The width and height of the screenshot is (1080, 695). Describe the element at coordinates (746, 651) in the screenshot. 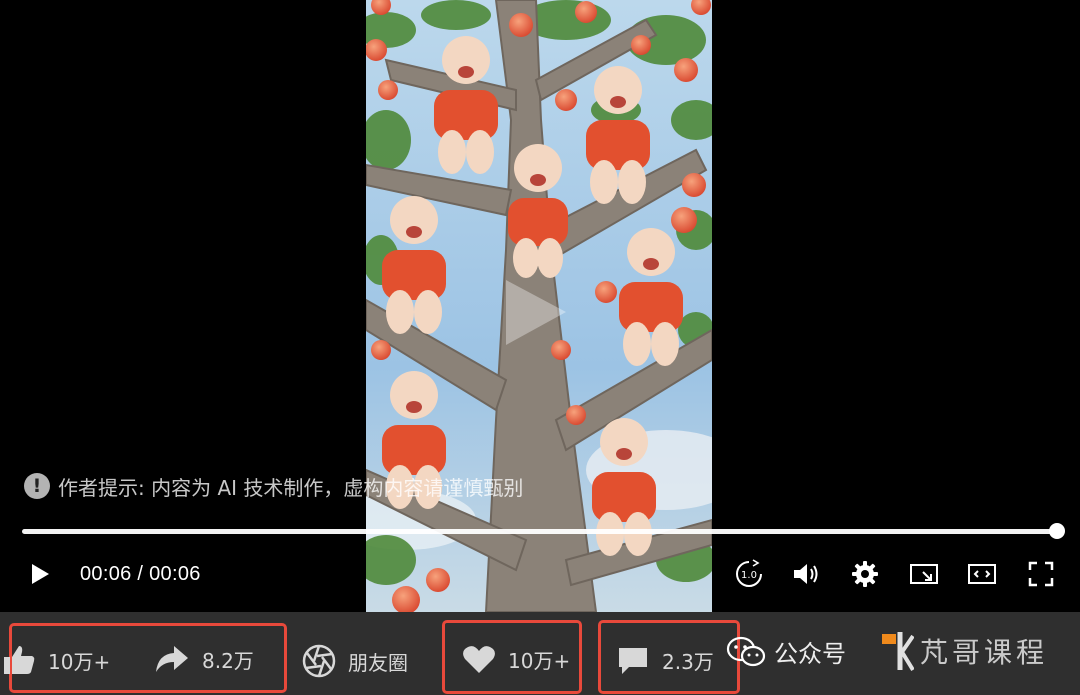

I see `wechat-icon` at that location.